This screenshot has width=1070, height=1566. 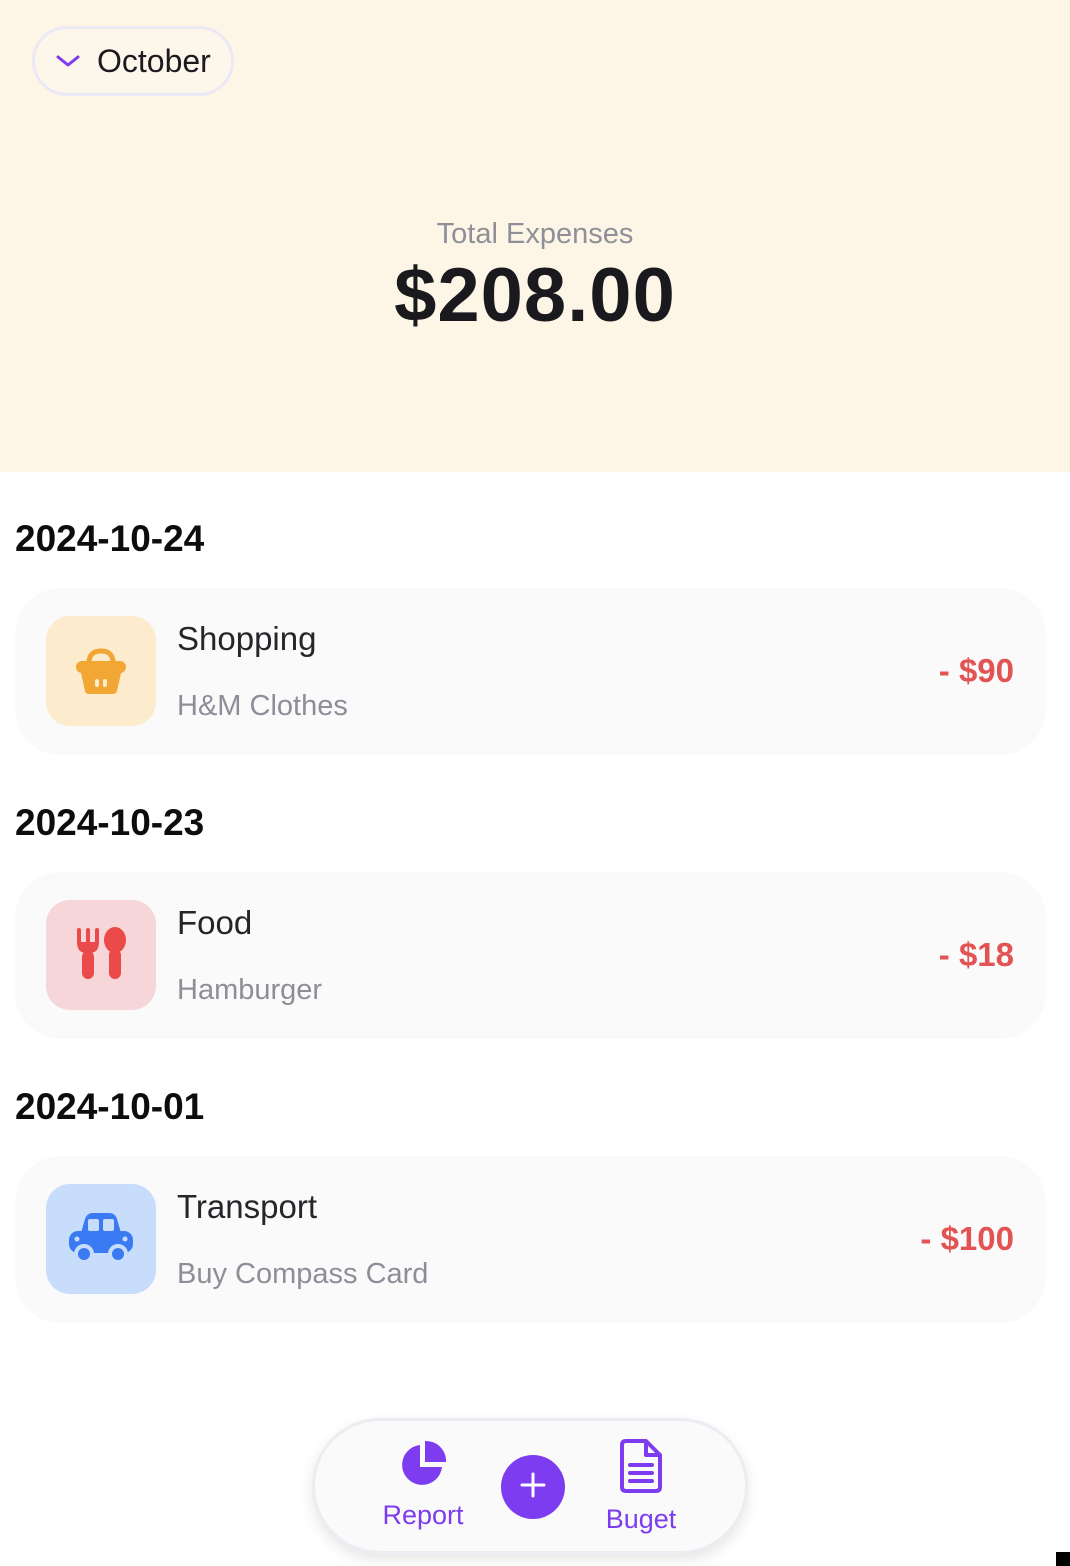 I want to click on expense-card-transport: Transport Buy Compass Card - $100, so click(x=530, y=1239).